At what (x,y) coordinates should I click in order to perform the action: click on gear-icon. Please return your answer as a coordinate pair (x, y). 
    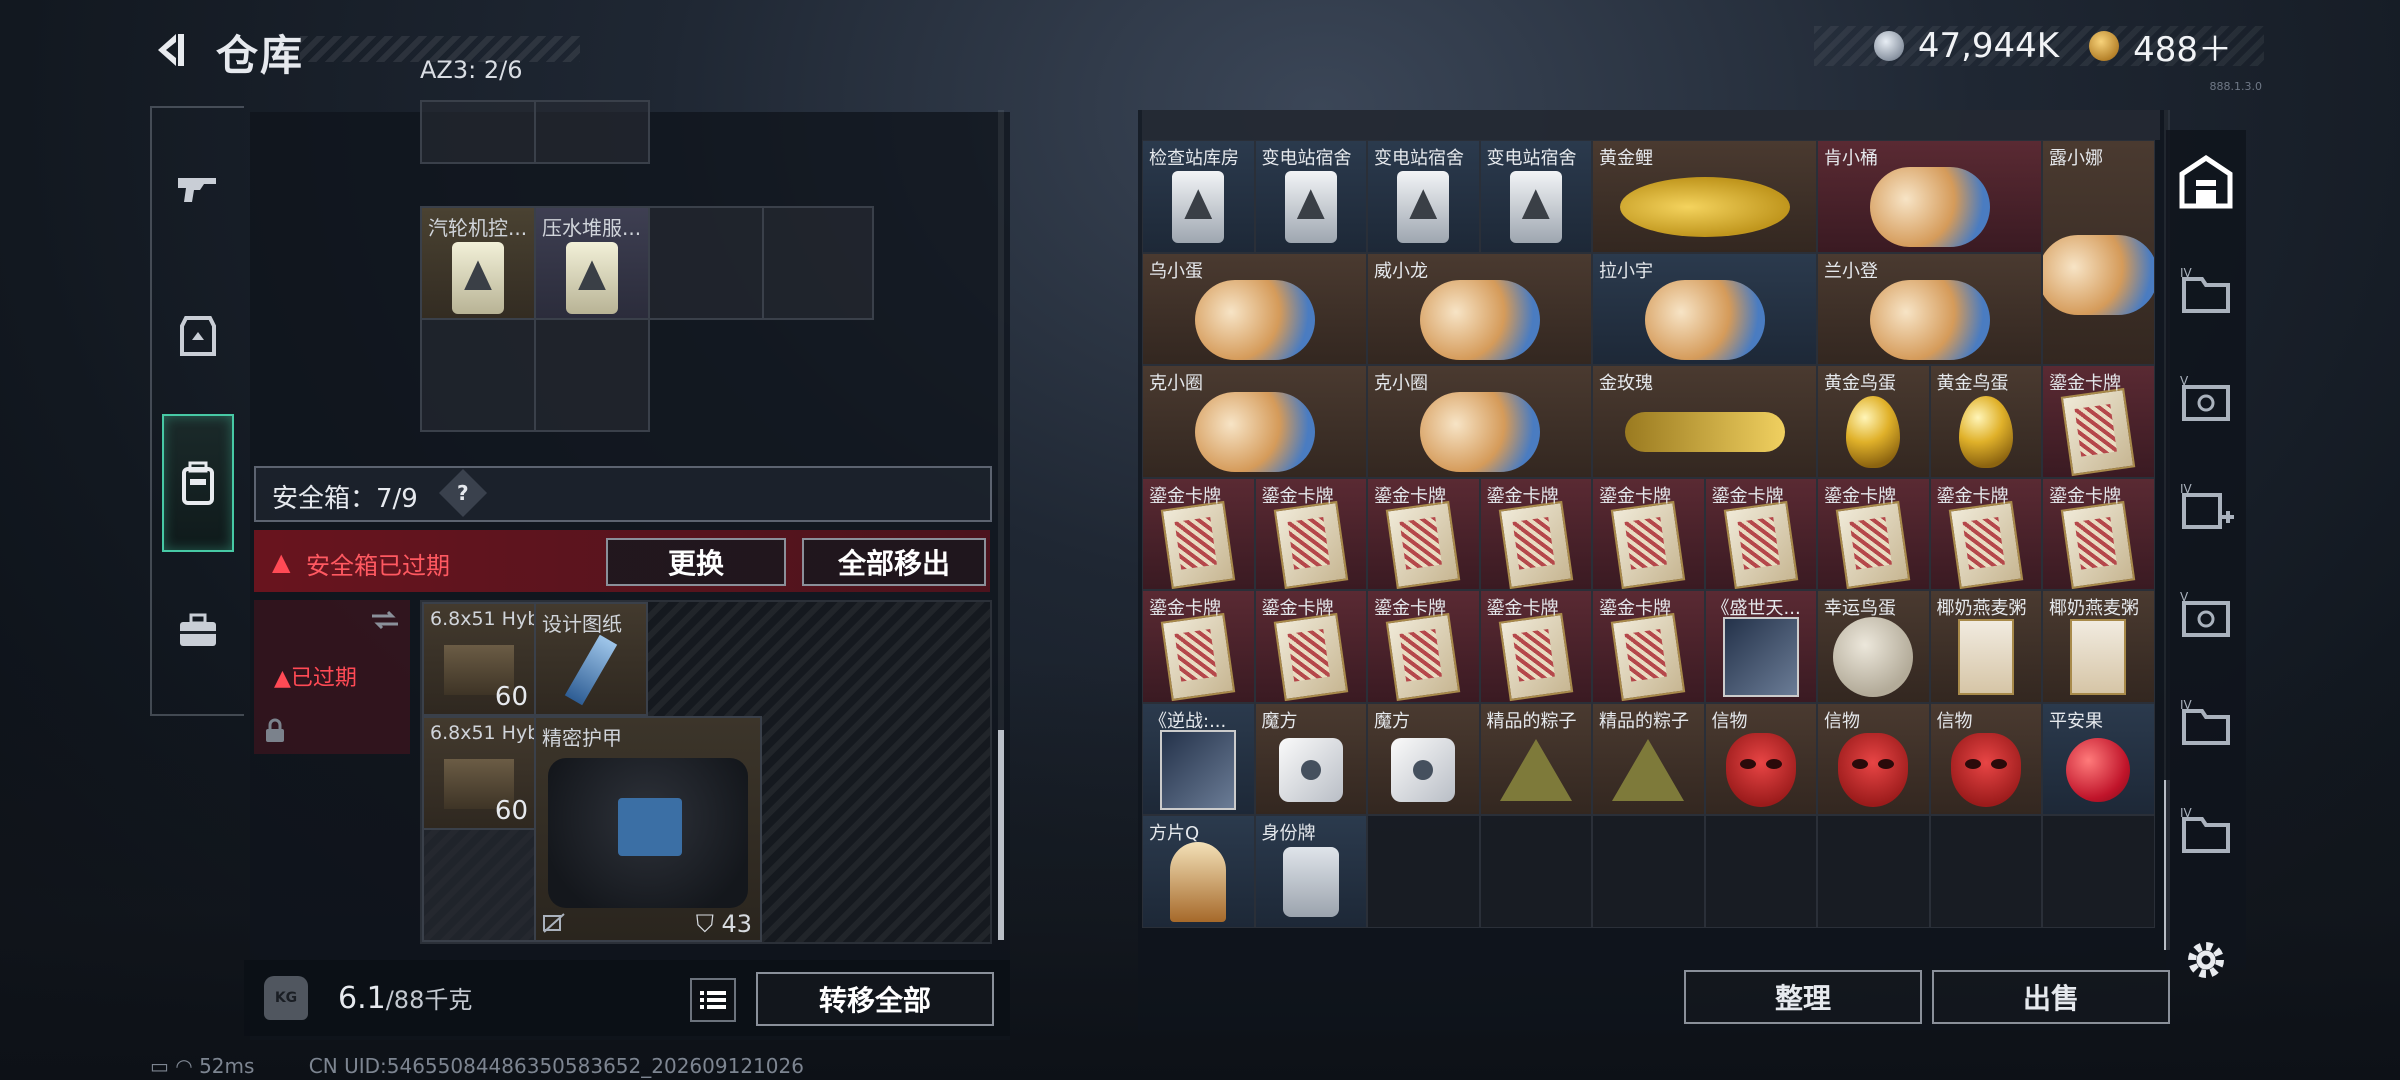
    Looking at the image, I should click on (2206, 960).